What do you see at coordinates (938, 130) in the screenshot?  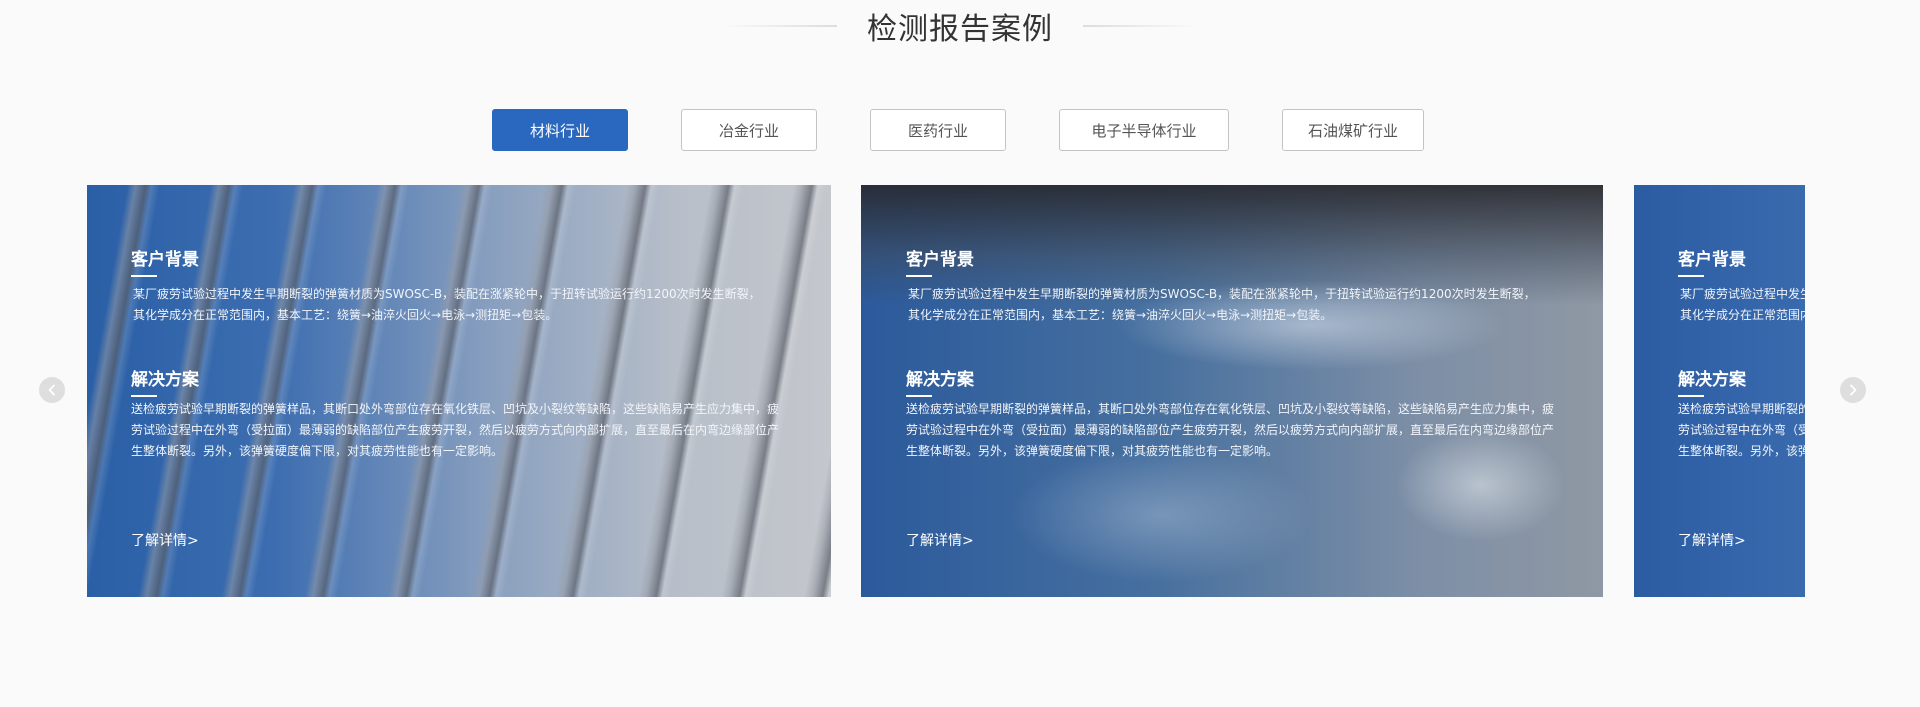 I see `tab-pharmaceutical: 医药行业` at bounding box center [938, 130].